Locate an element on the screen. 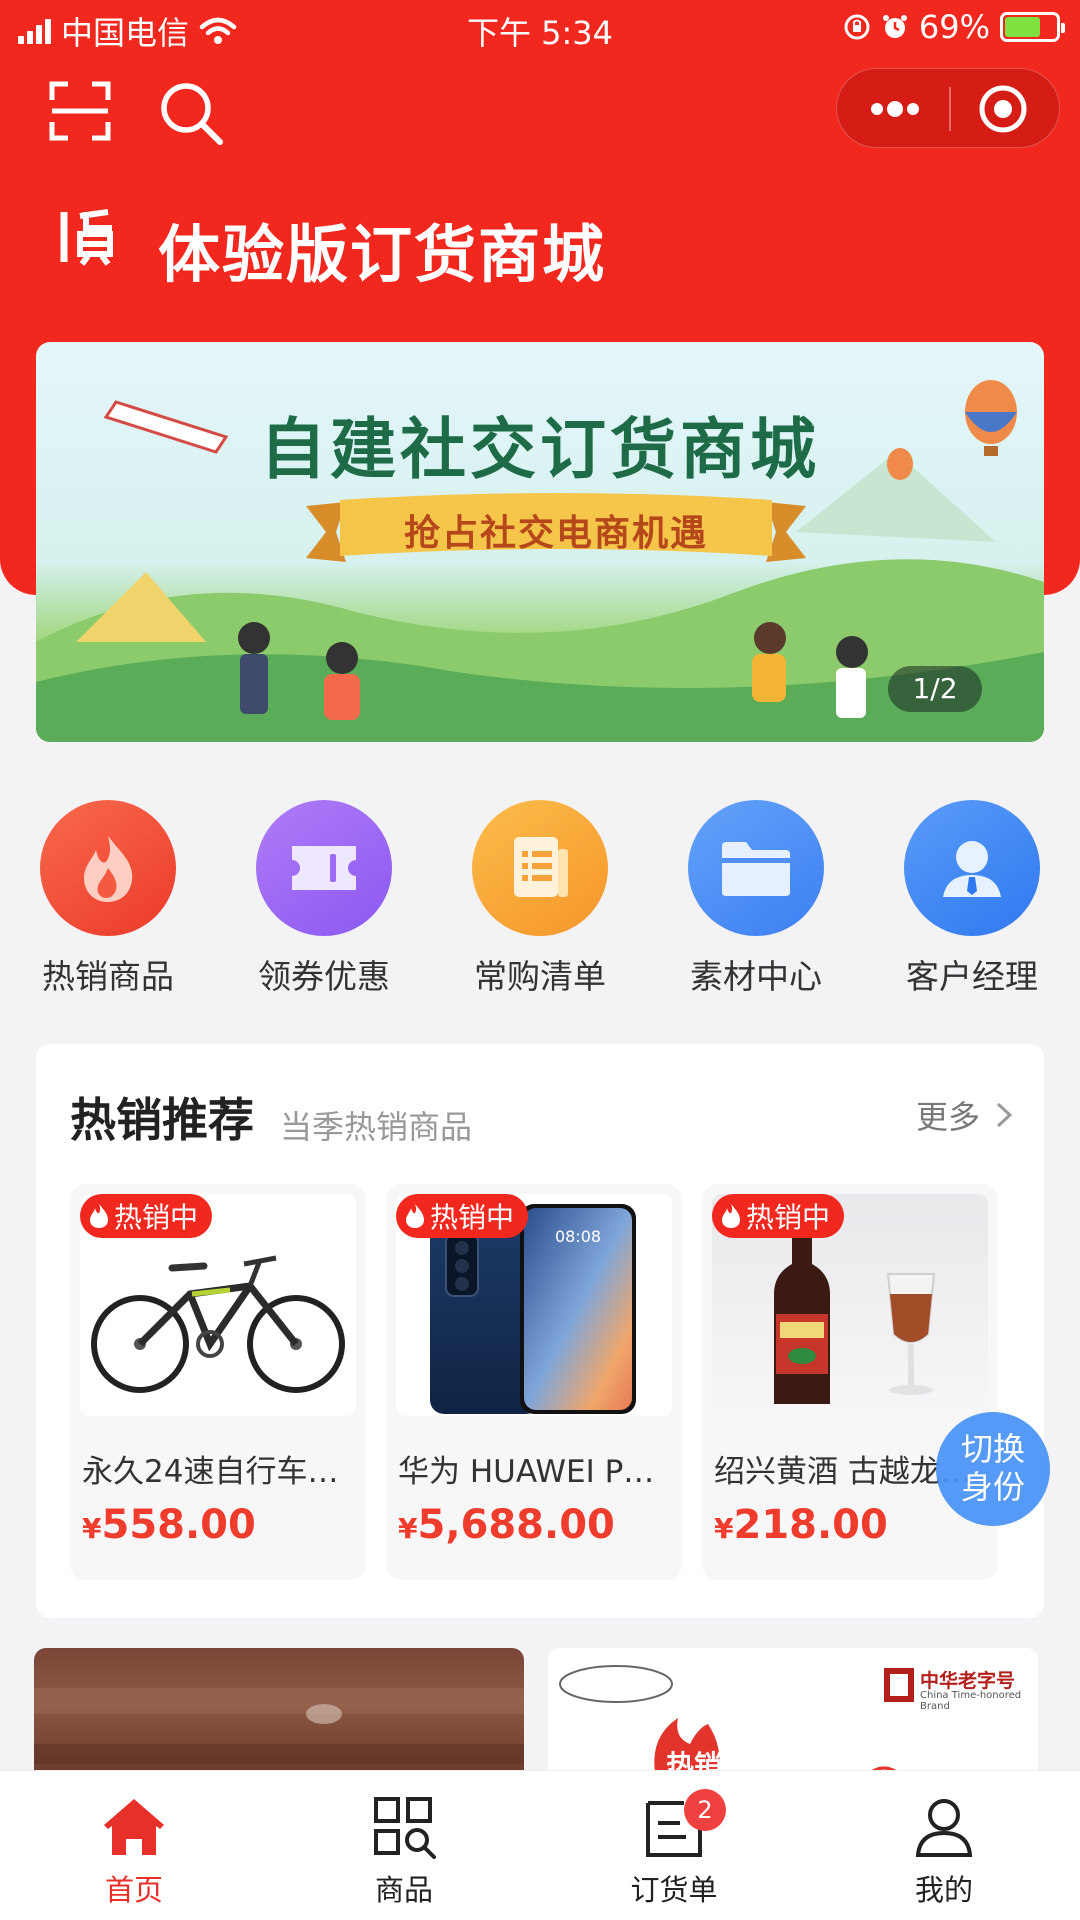 The width and height of the screenshot is (1080, 1920). product-card: 热销中 绍兴黄酒 古越龙… ¥218.00 is located at coordinates (850, 1382).